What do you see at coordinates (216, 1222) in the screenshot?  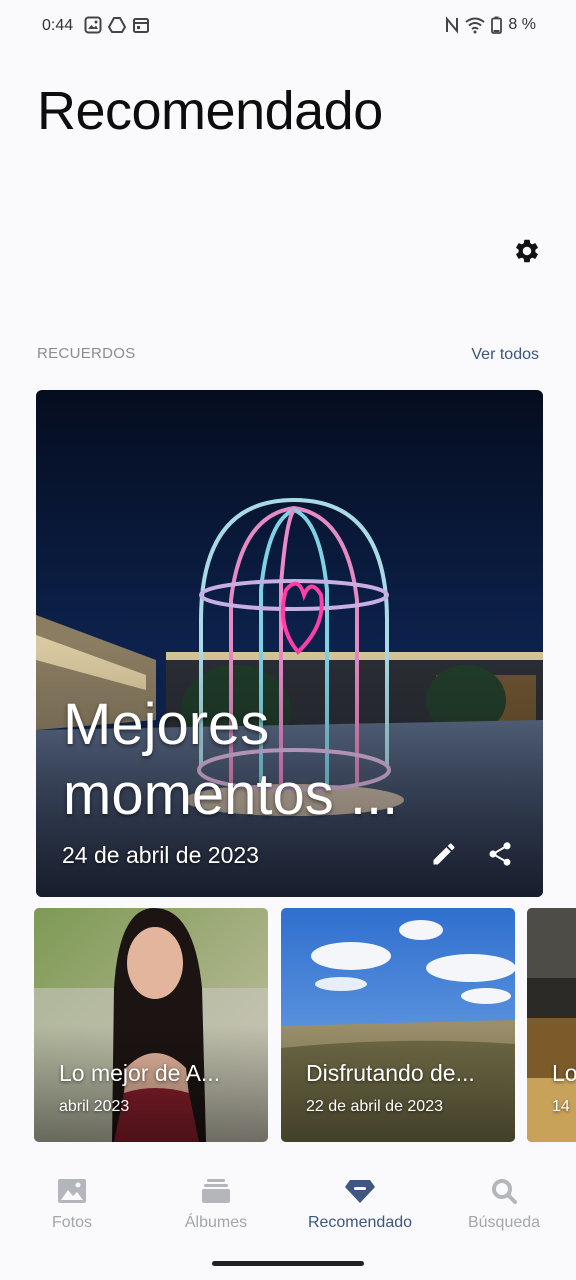 I see `nav-label-albums: Álbumes` at bounding box center [216, 1222].